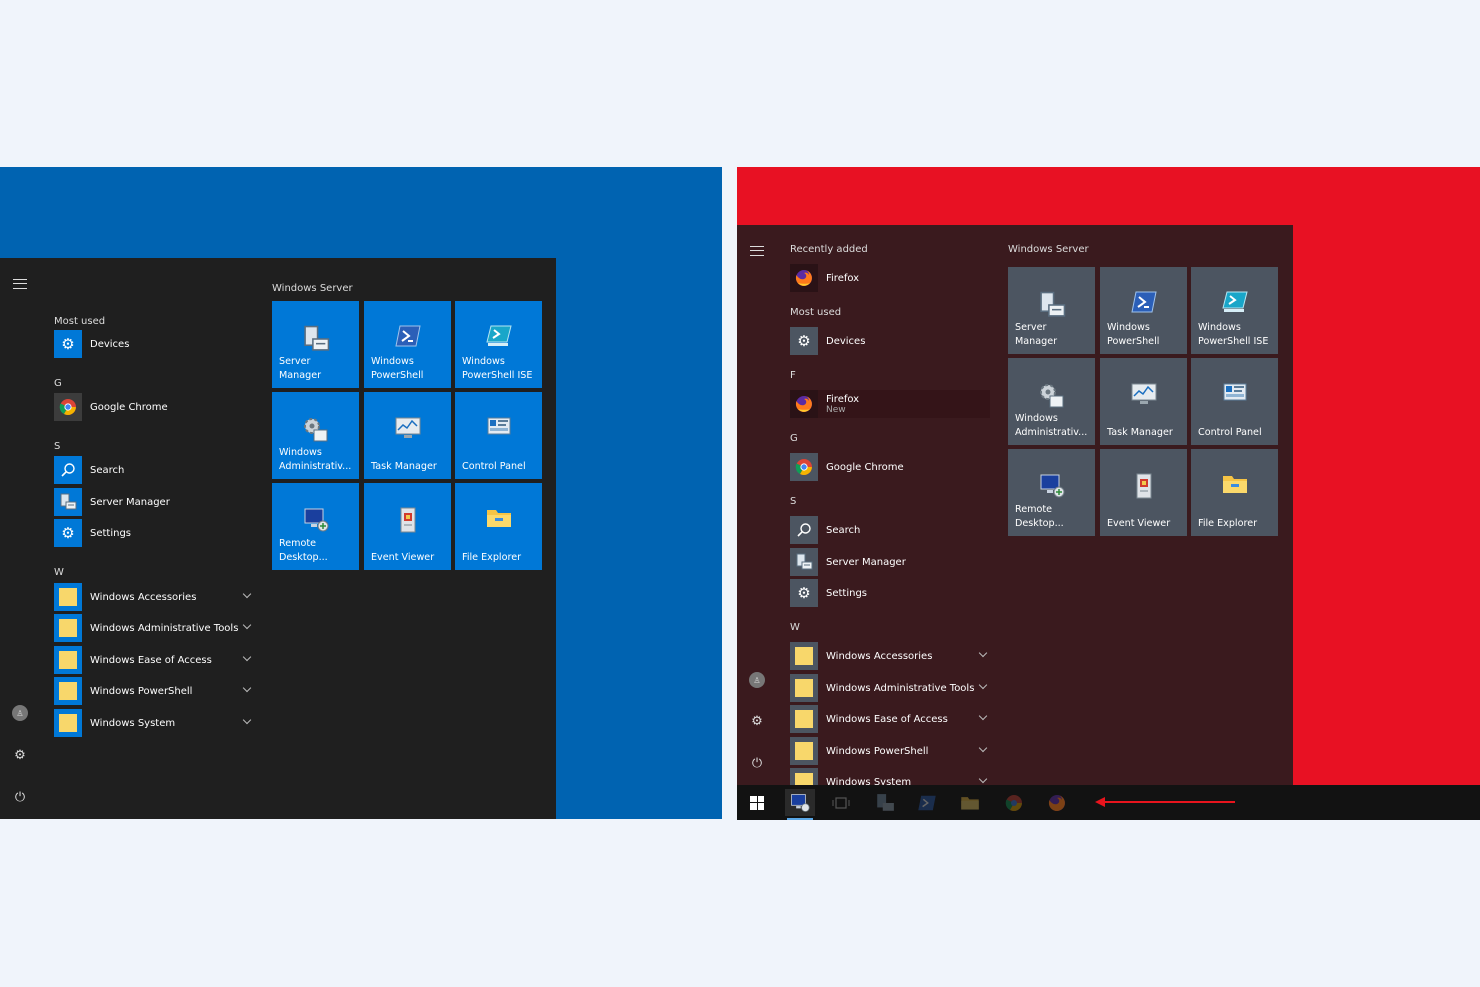 This screenshot has width=1480, height=987. I want to click on list-item-label: Windows Ease of Access, so click(151, 660).